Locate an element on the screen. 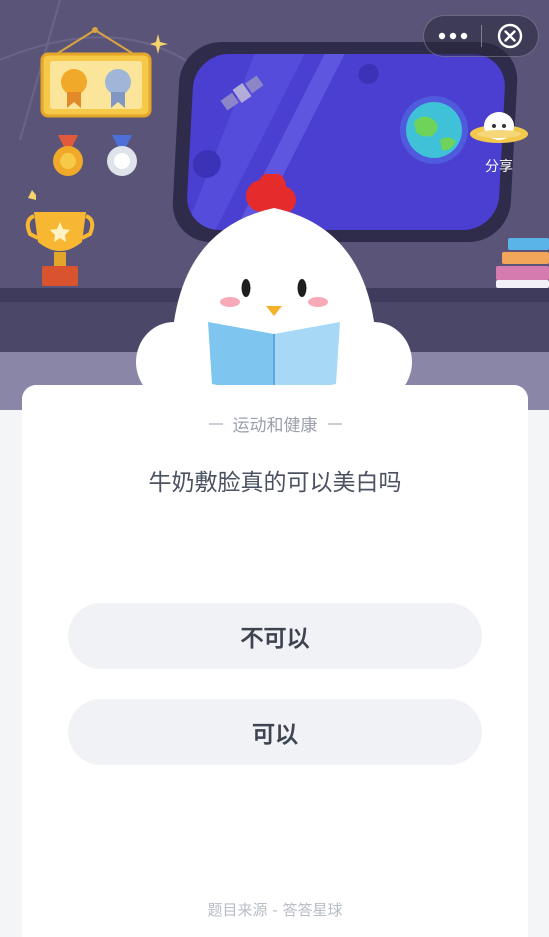  category-label: 运动和健康 is located at coordinates (275, 423).